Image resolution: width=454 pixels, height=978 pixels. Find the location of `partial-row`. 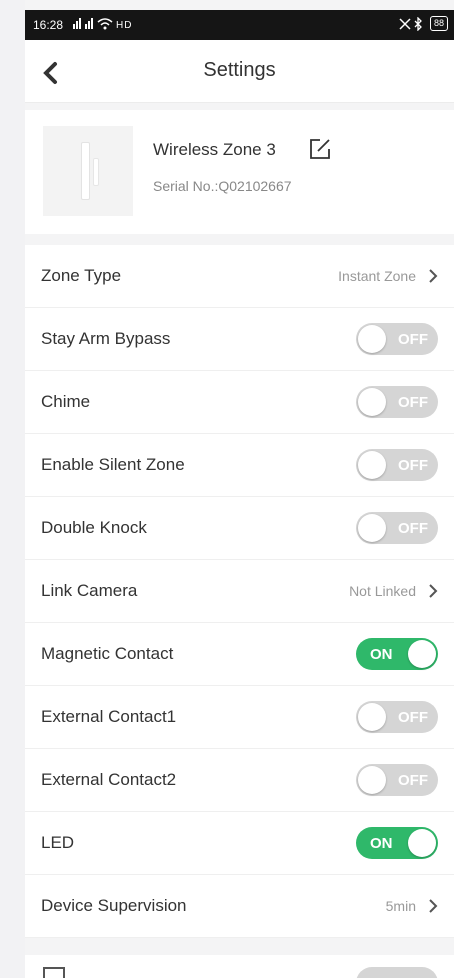

partial-row is located at coordinates (239, 966).